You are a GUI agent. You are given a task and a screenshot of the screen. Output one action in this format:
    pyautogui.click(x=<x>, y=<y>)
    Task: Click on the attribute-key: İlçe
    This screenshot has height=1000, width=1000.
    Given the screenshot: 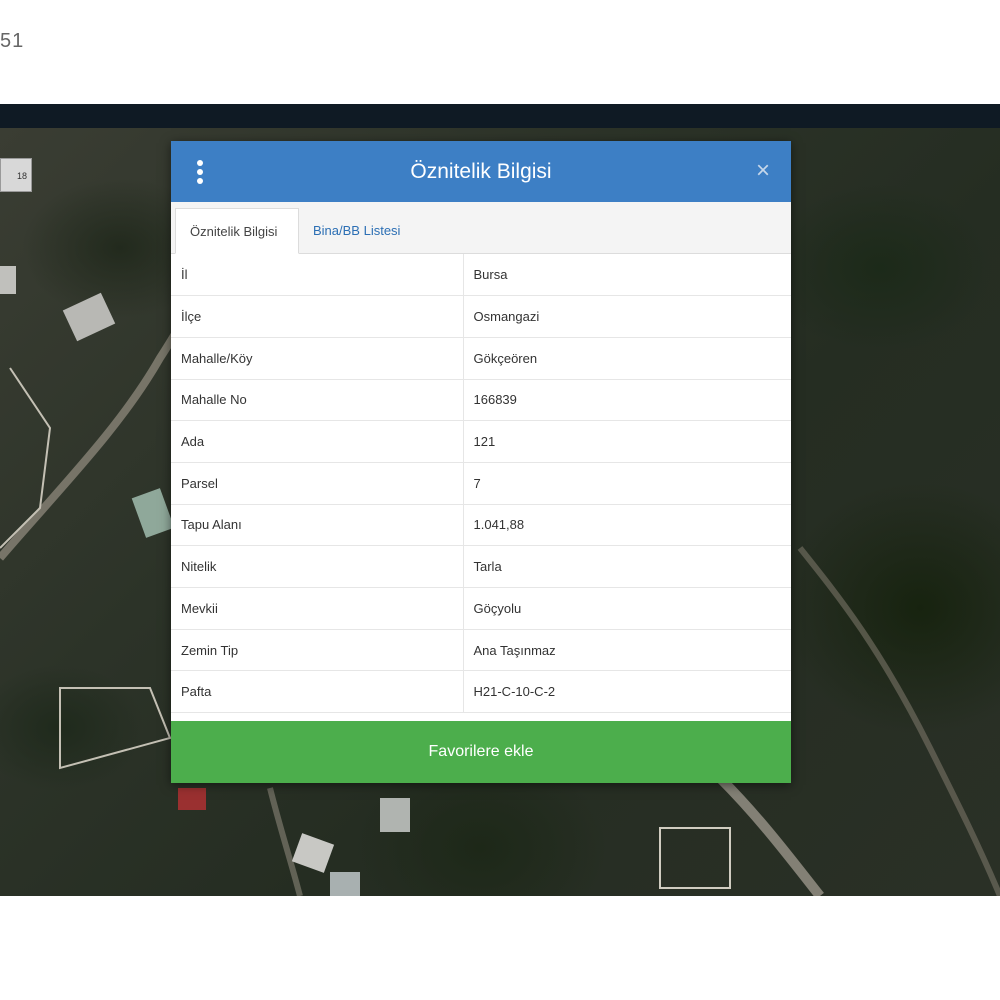 What is the action you would take?
    pyautogui.click(x=317, y=316)
    